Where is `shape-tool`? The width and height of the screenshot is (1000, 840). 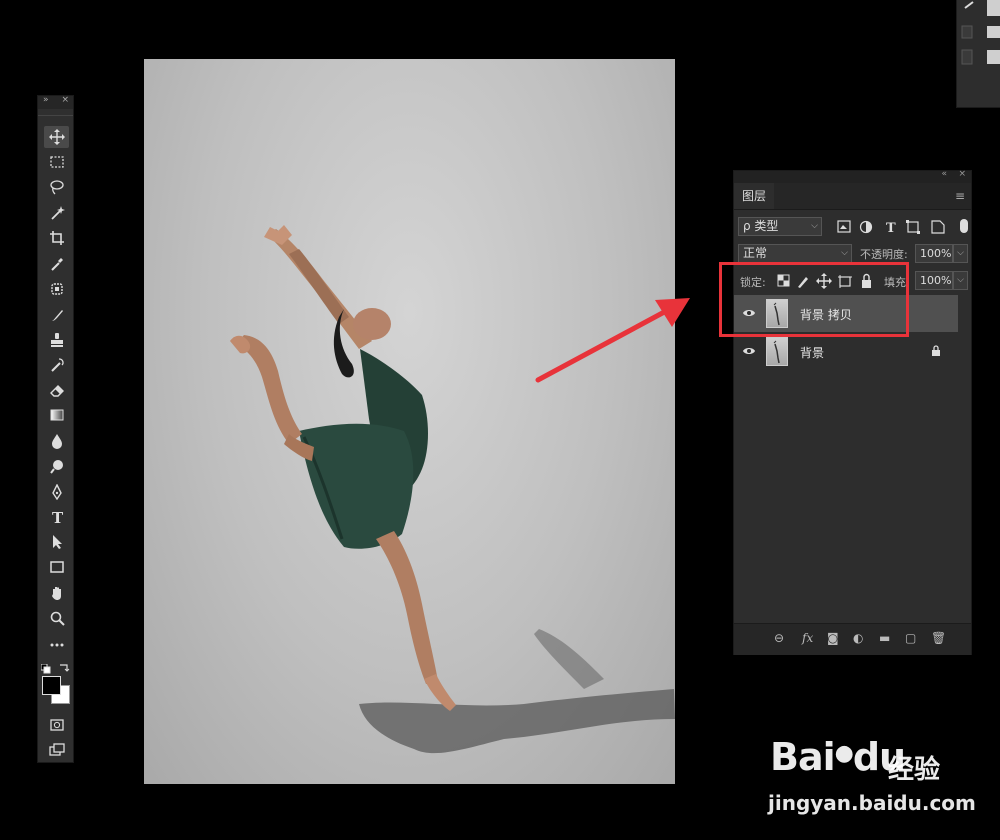
shape-tool is located at coordinates (56, 567).